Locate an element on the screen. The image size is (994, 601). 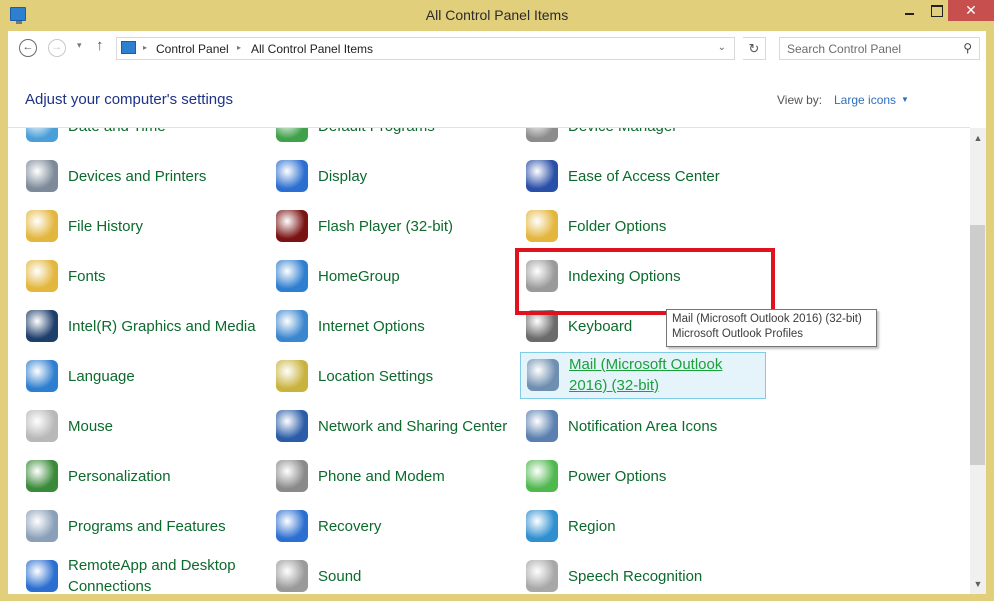
control-panel-item: Devices and Printers is located at coordinates (146, 176).